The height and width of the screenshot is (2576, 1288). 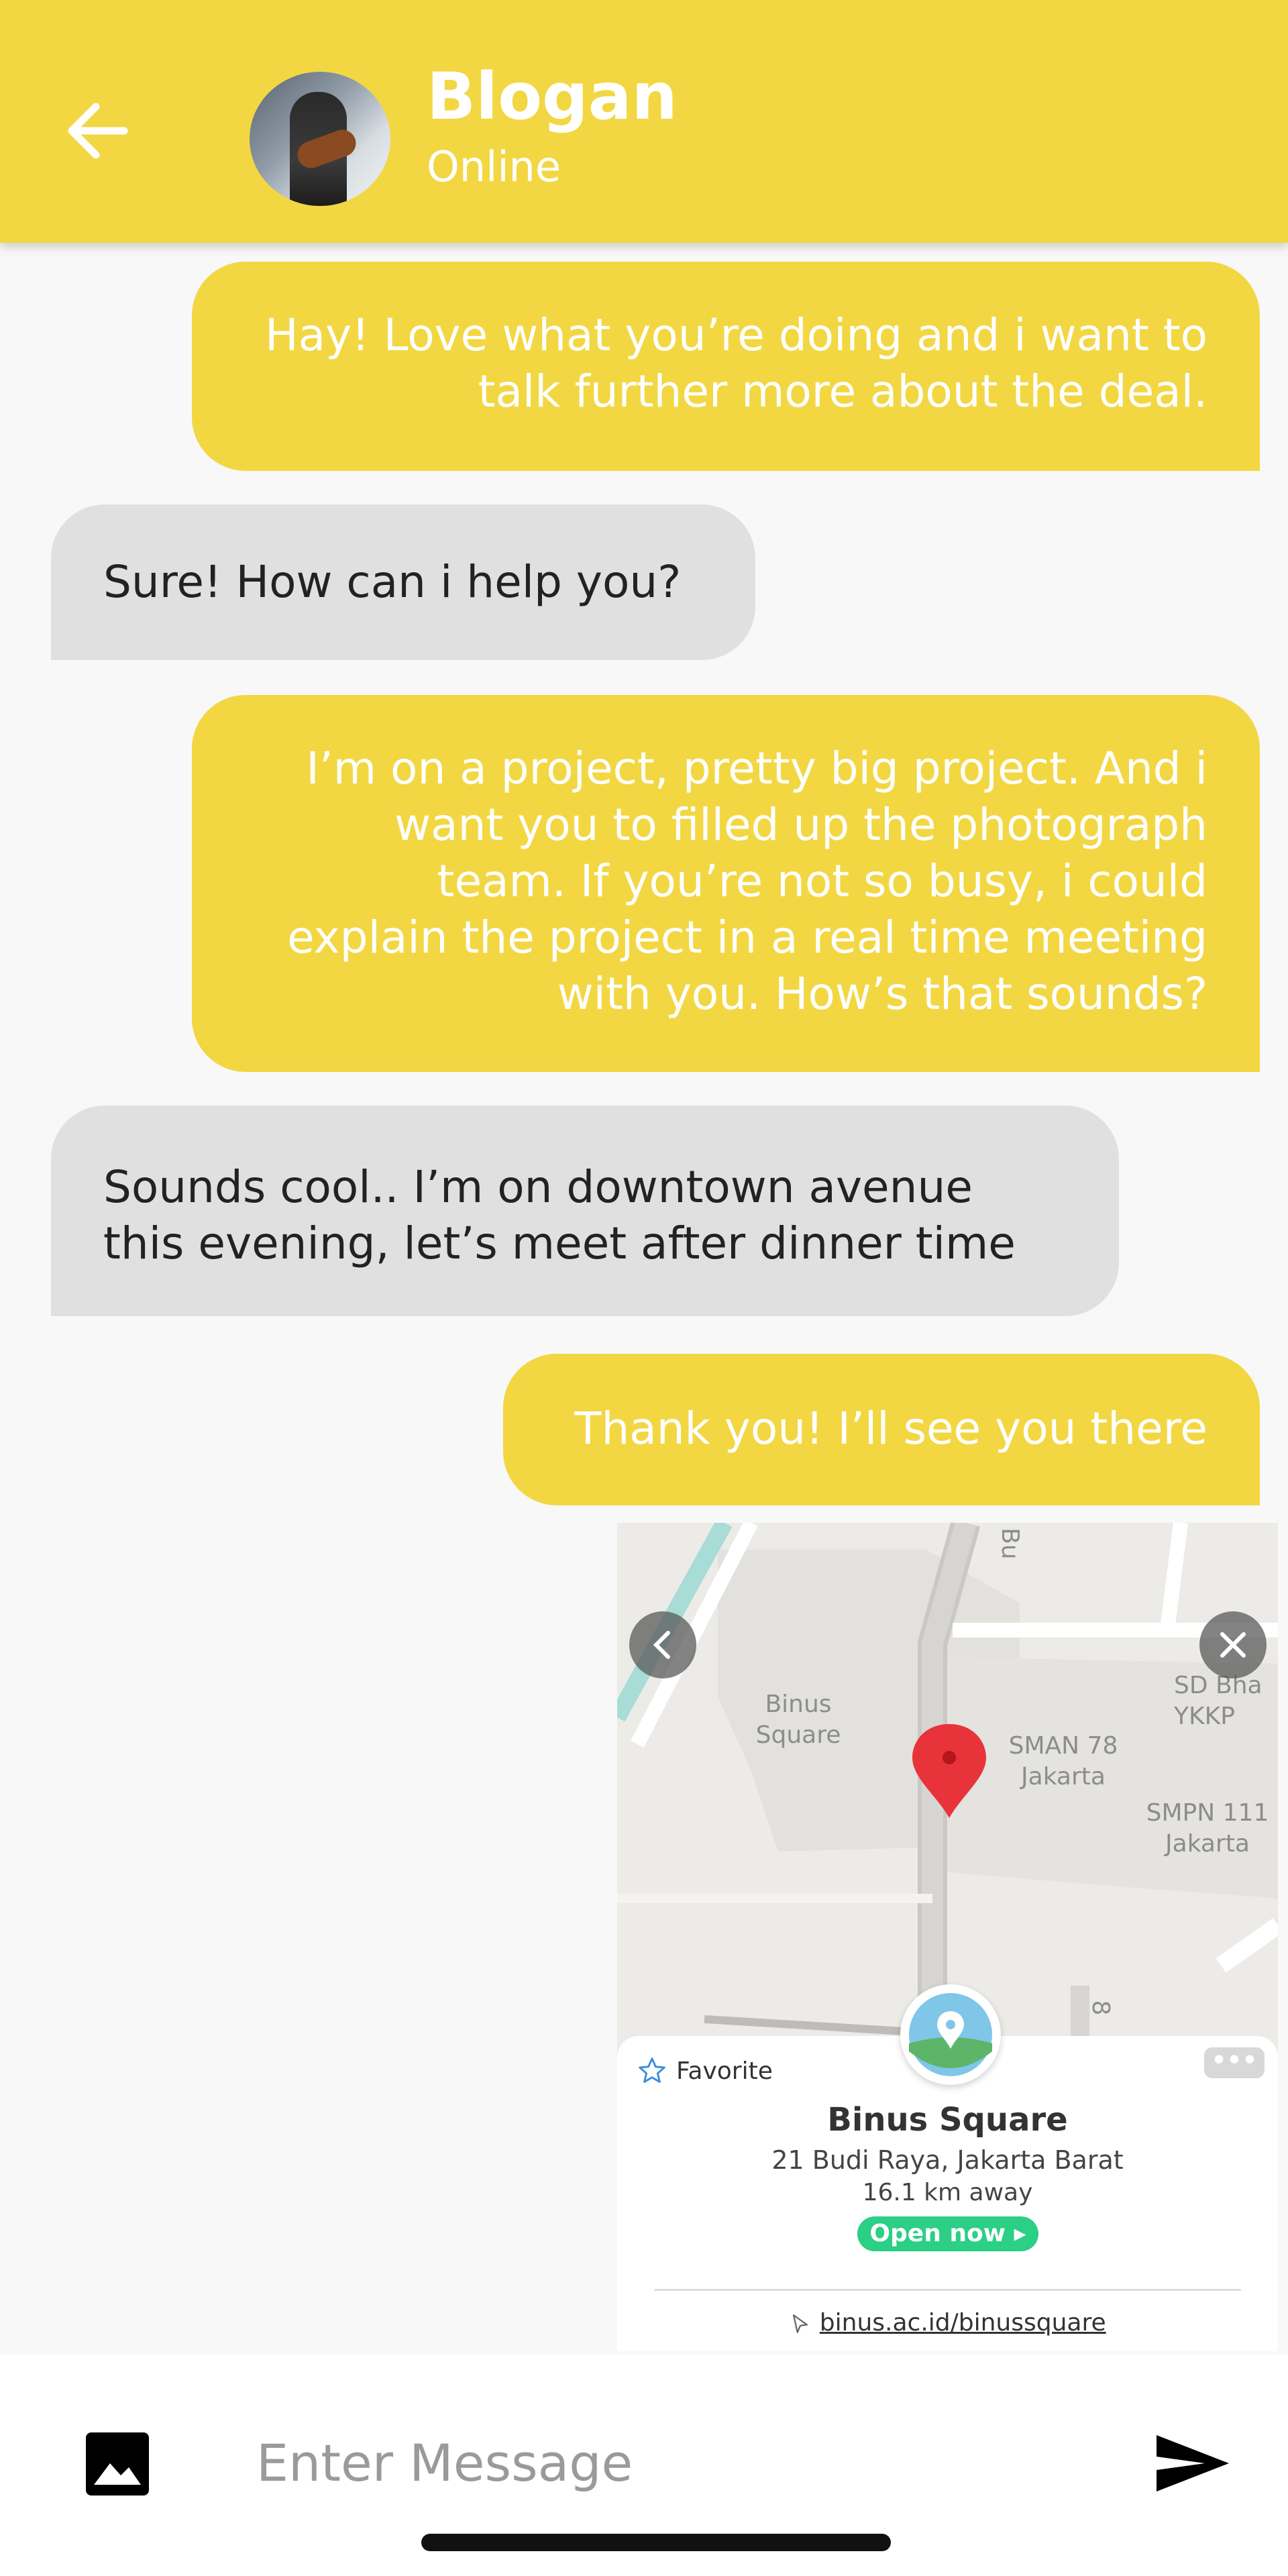 What do you see at coordinates (1234, 2062) in the screenshot?
I see `more-options-button: •••` at bounding box center [1234, 2062].